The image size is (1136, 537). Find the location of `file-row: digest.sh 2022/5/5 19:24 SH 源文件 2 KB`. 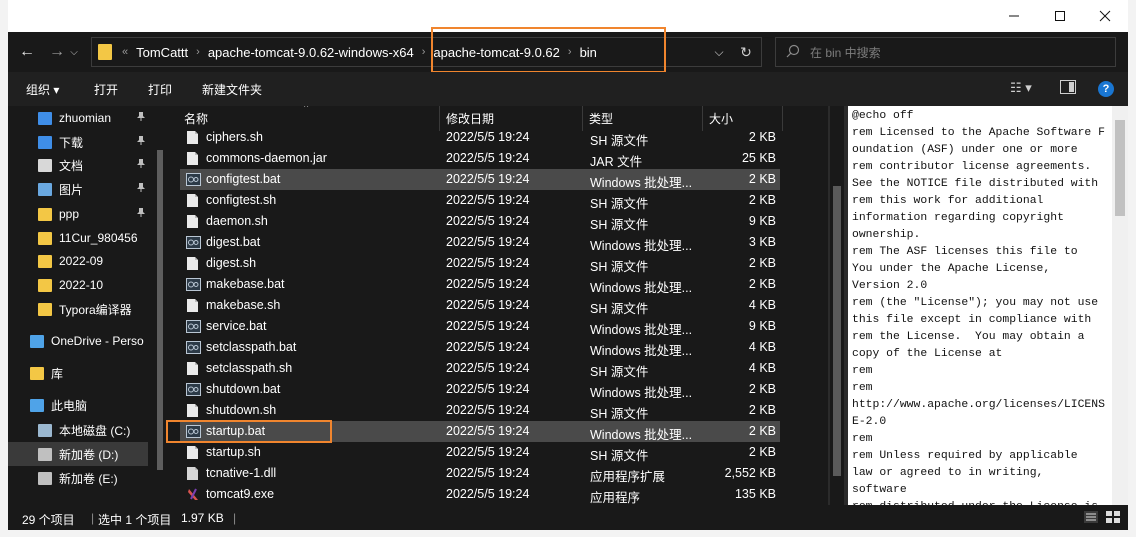

file-row: digest.sh 2022/5/5 19:24 SH 源文件 2 KB is located at coordinates (480, 263).